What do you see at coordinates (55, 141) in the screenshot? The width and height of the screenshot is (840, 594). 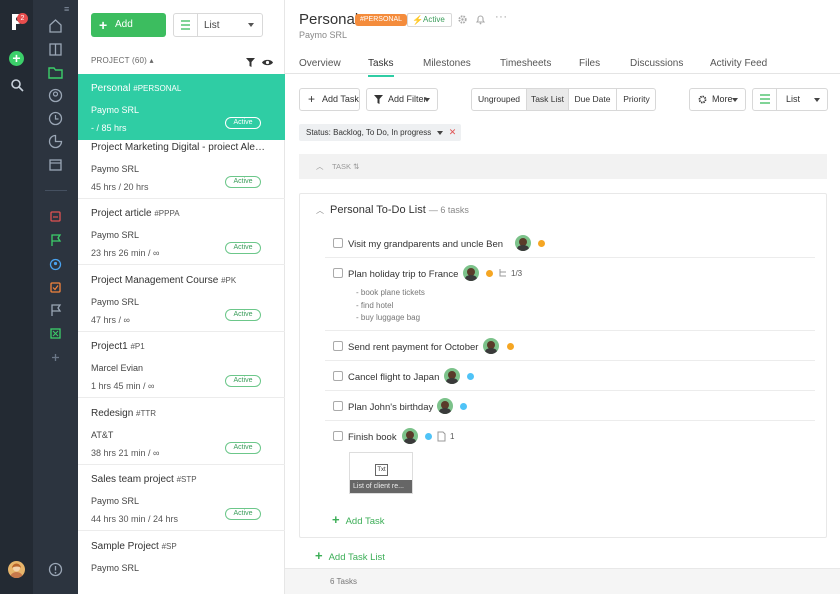 I see `reports-pie-icon` at bounding box center [55, 141].